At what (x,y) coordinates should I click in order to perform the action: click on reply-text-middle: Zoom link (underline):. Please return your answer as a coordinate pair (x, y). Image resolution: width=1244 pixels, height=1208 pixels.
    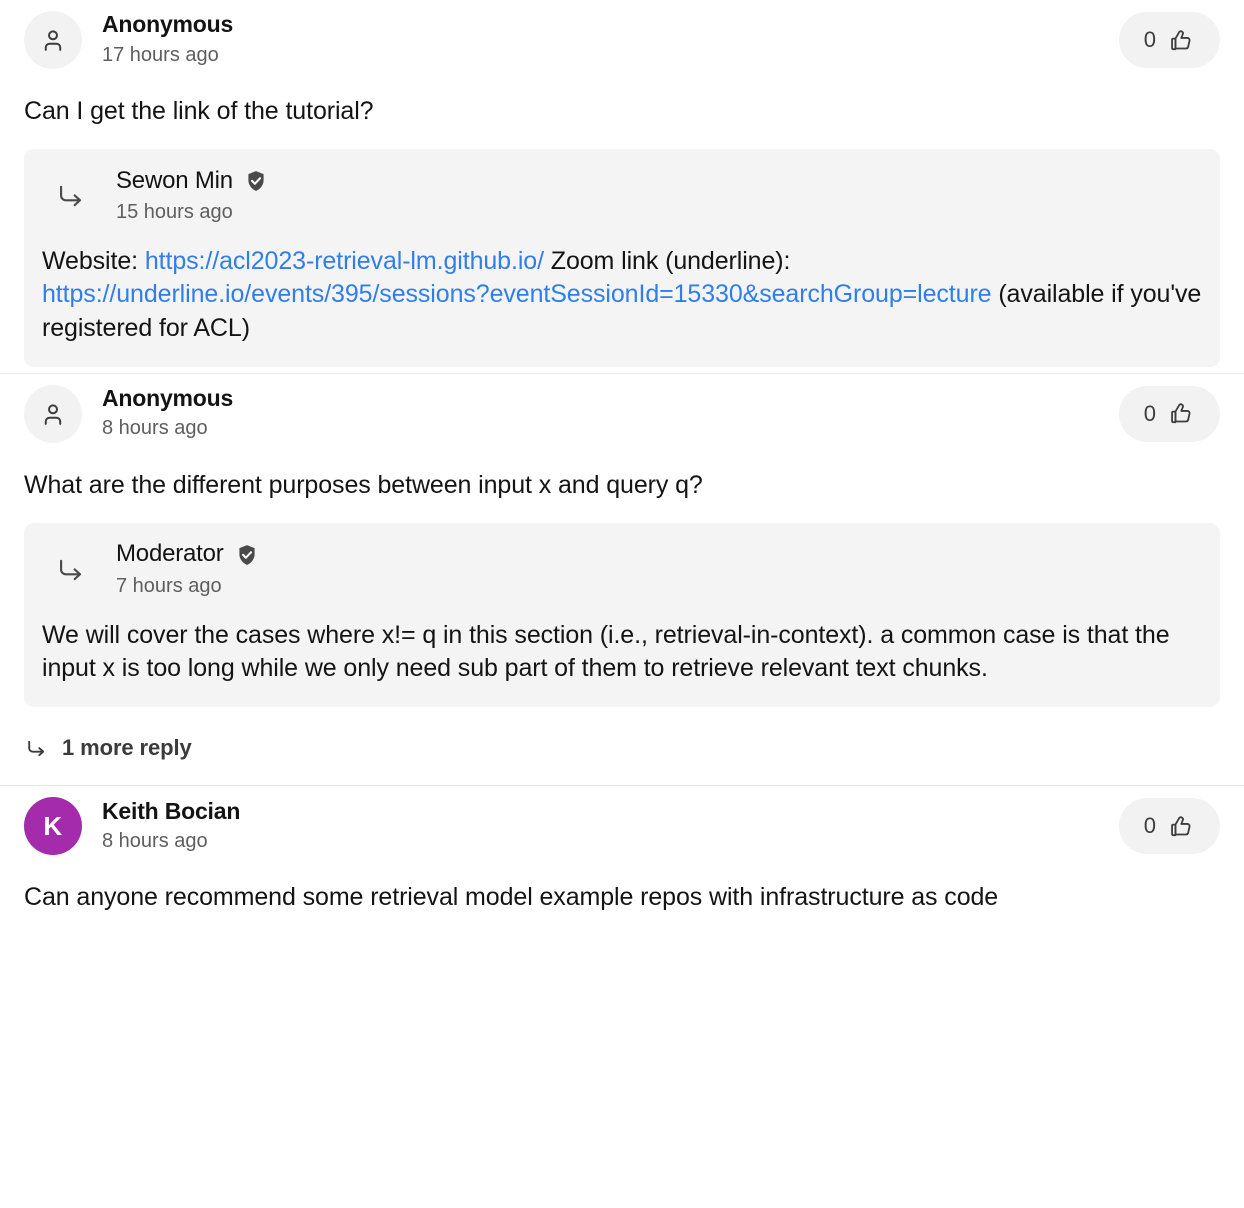
    Looking at the image, I should click on (667, 261).